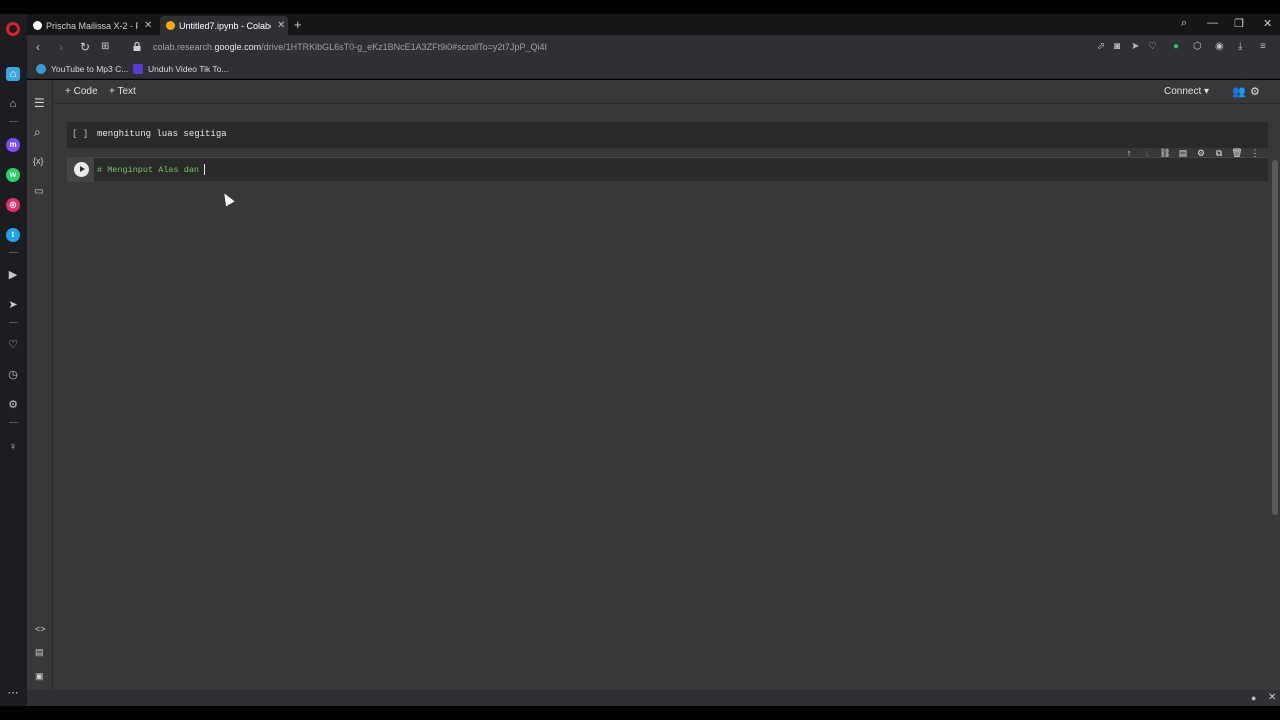 The height and width of the screenshot is (720, 1280). I want to click on twitter-icon: t, so click(13, 235).